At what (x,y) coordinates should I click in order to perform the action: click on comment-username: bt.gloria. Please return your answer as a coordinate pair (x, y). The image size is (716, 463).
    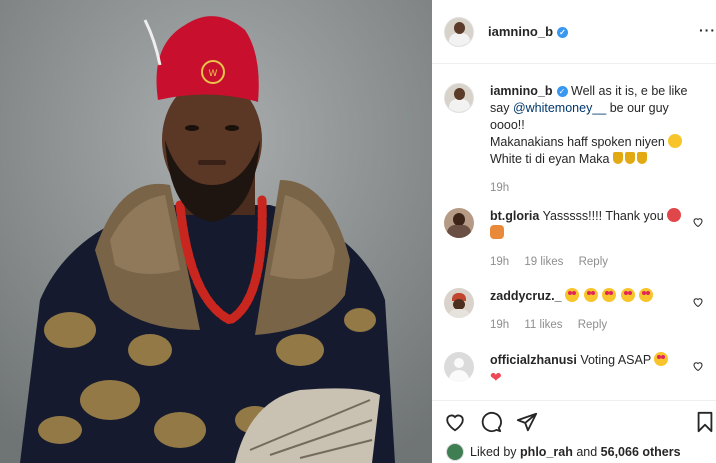
    Looking at the image, I should click on (514, 216).